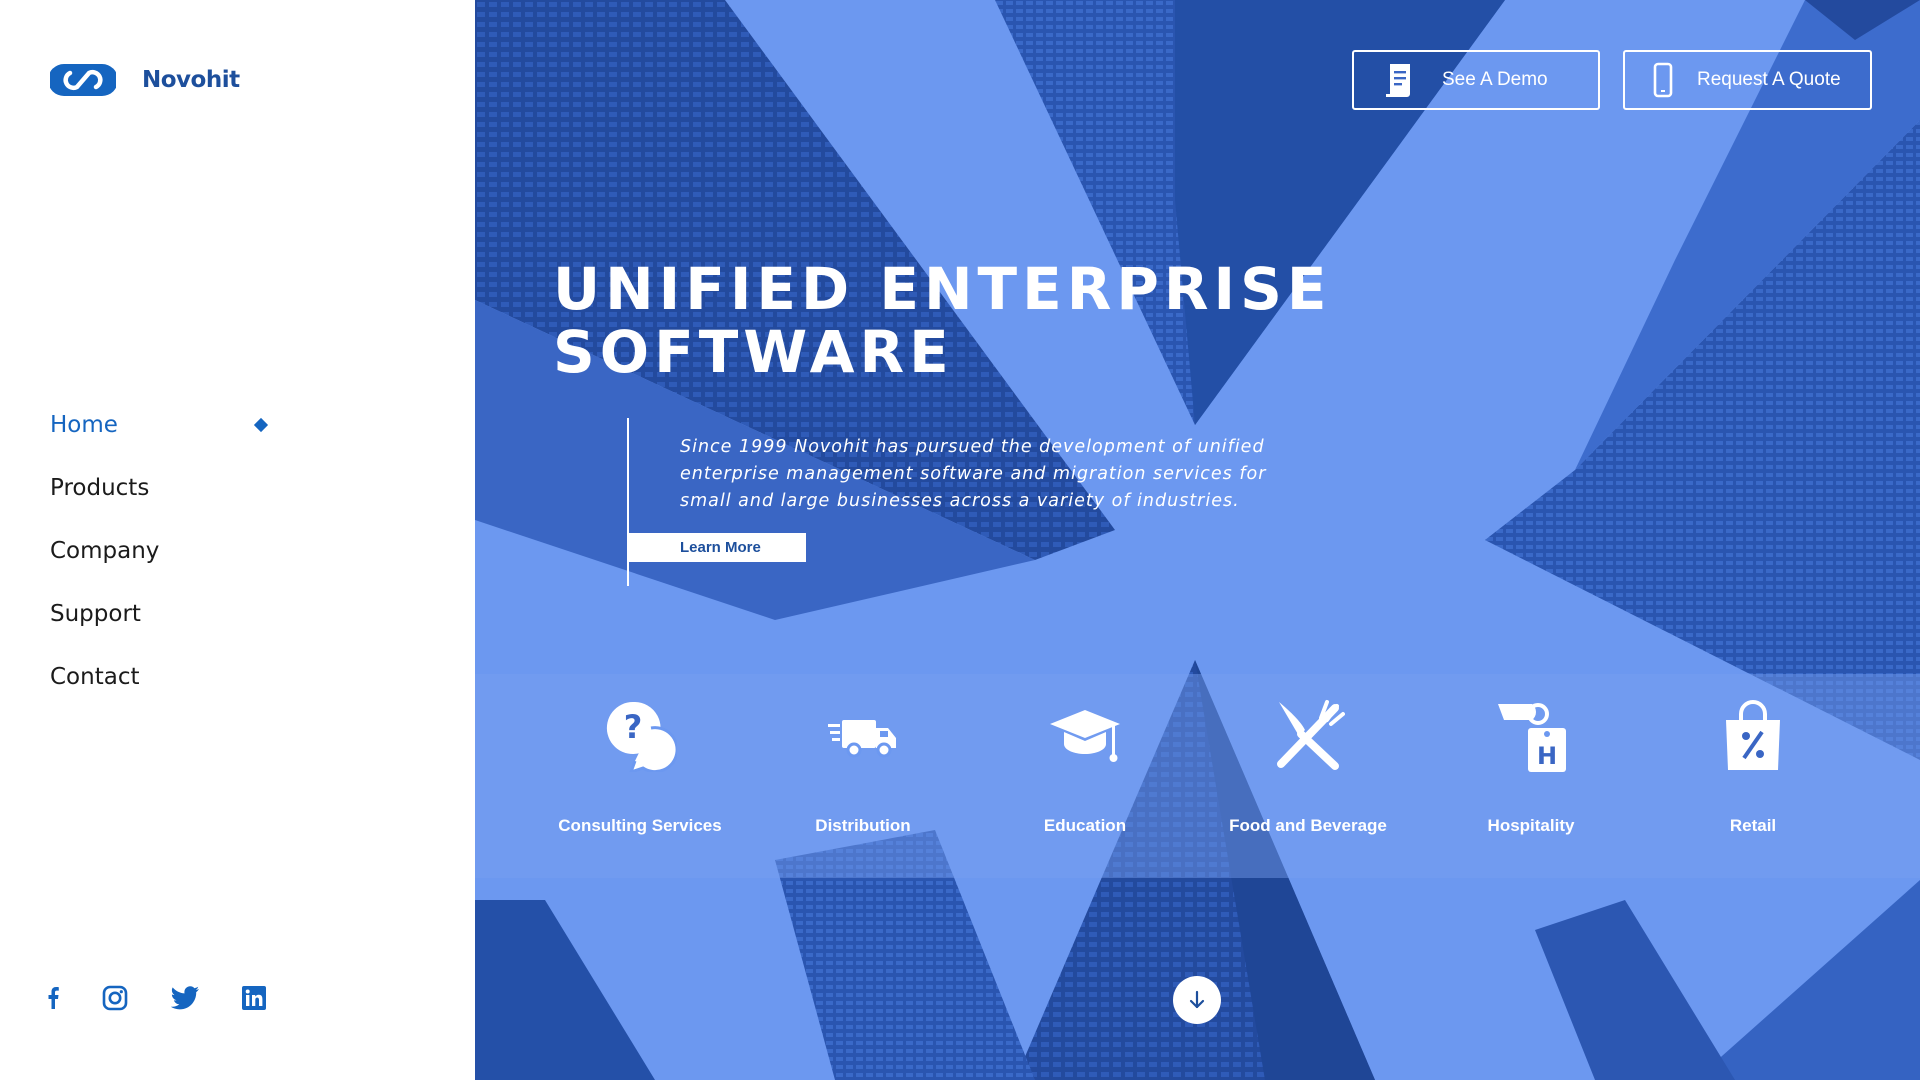 Image resolution: width=1920 pixels, height=1080 pixels. Describe the element at coordinates (640, 825) in the screenshot. I see `industry-label: Consulting Services` at that location.